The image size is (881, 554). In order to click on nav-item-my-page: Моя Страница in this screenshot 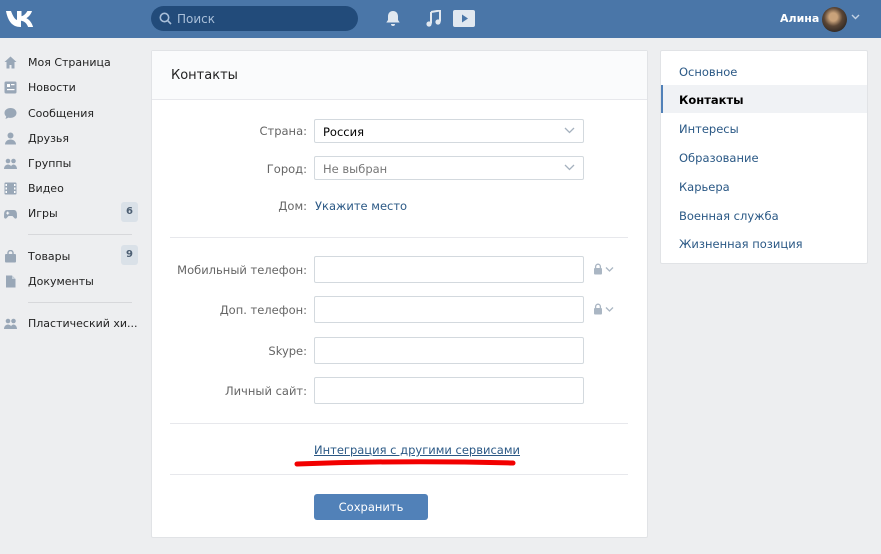, I will do `click(70, 63)`.